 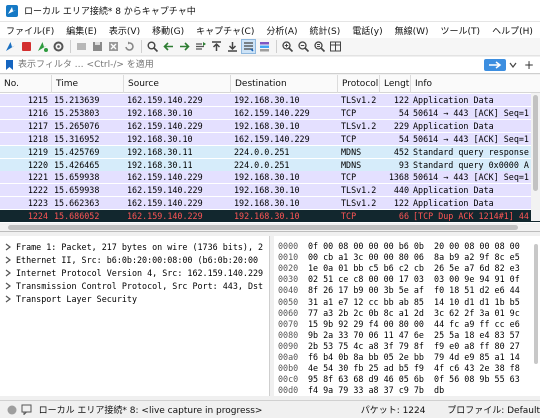 I want to click on menu-help: ヘルプ(H), so click(x=512, y=30).